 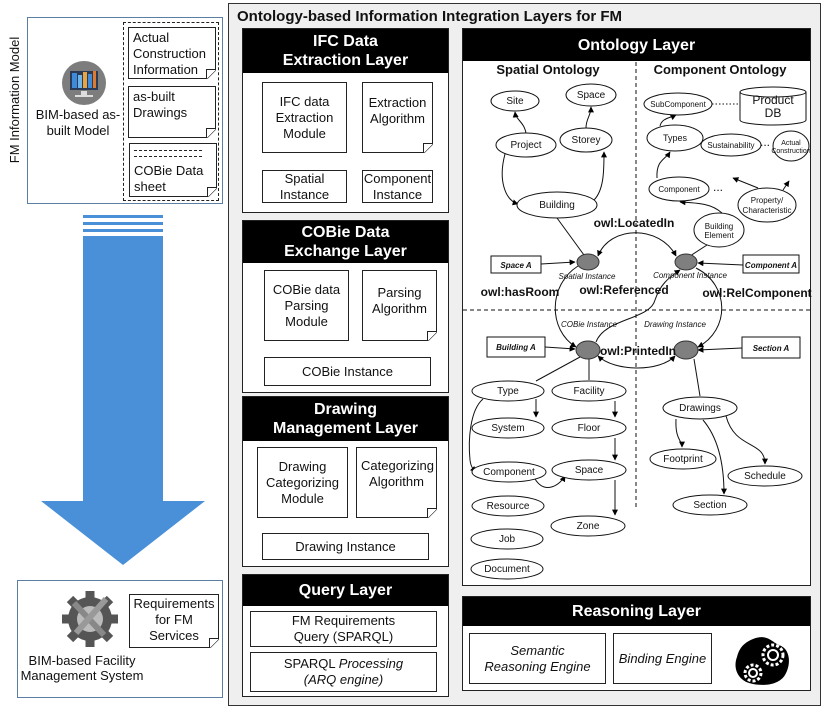 What do you see at coordinates (700, 408) in the screenshot?
I see `label-drawings: Drawings` at bounding box center [700, 408].